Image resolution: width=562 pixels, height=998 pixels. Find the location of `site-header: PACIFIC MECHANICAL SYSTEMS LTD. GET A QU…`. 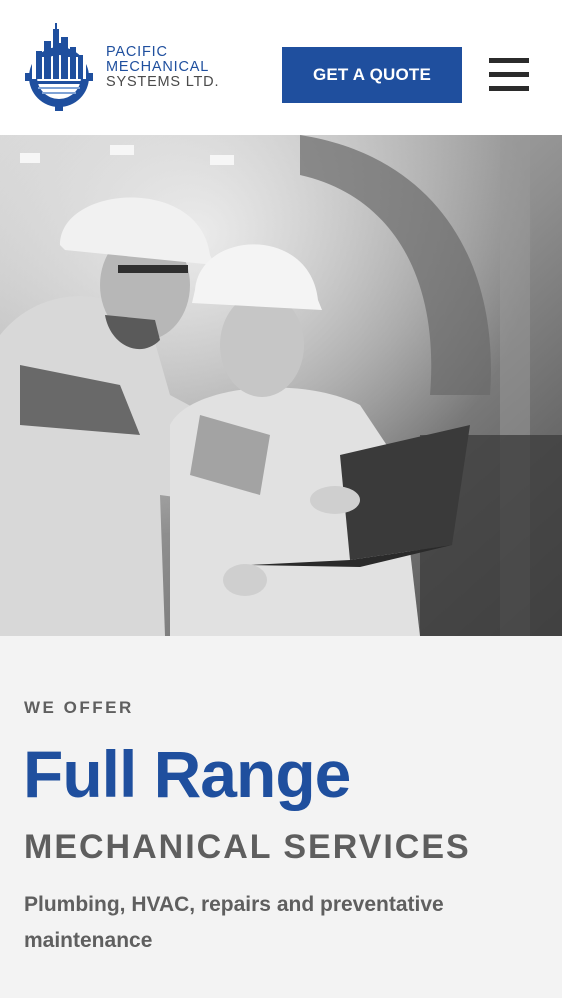

site-header: PACIFIC MECHANICAL SYSTEMS LTD. GET A QU… is located at coordinates (281, 67).